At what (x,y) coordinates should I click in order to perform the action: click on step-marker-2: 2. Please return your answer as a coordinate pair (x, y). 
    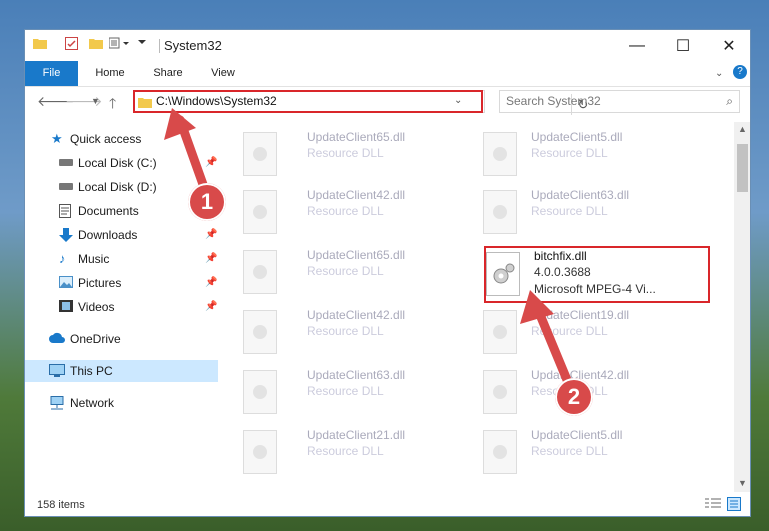
    Looking at the image, I should click on (574, 397).